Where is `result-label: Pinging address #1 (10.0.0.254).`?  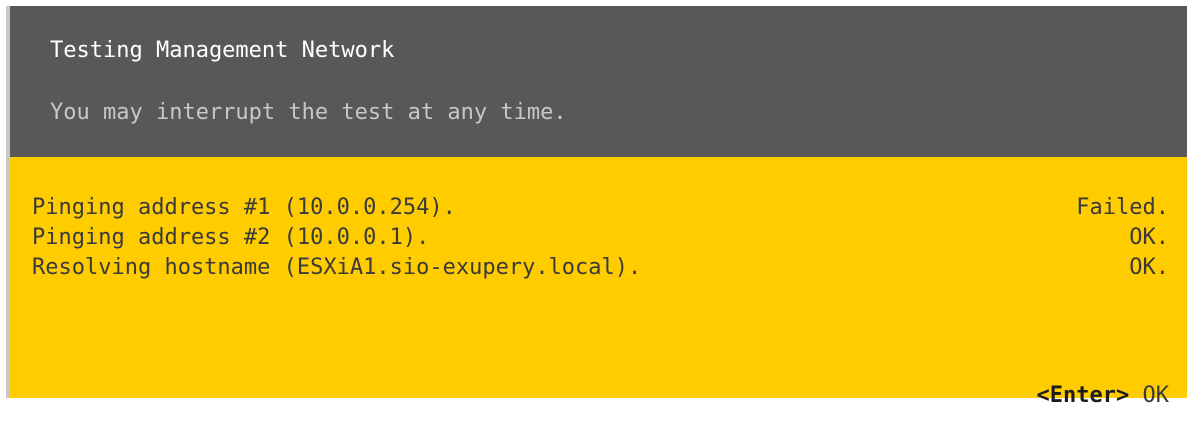 result-label: Pinging address #1 (10.0.0.254). is located at coordinates (244, 207).